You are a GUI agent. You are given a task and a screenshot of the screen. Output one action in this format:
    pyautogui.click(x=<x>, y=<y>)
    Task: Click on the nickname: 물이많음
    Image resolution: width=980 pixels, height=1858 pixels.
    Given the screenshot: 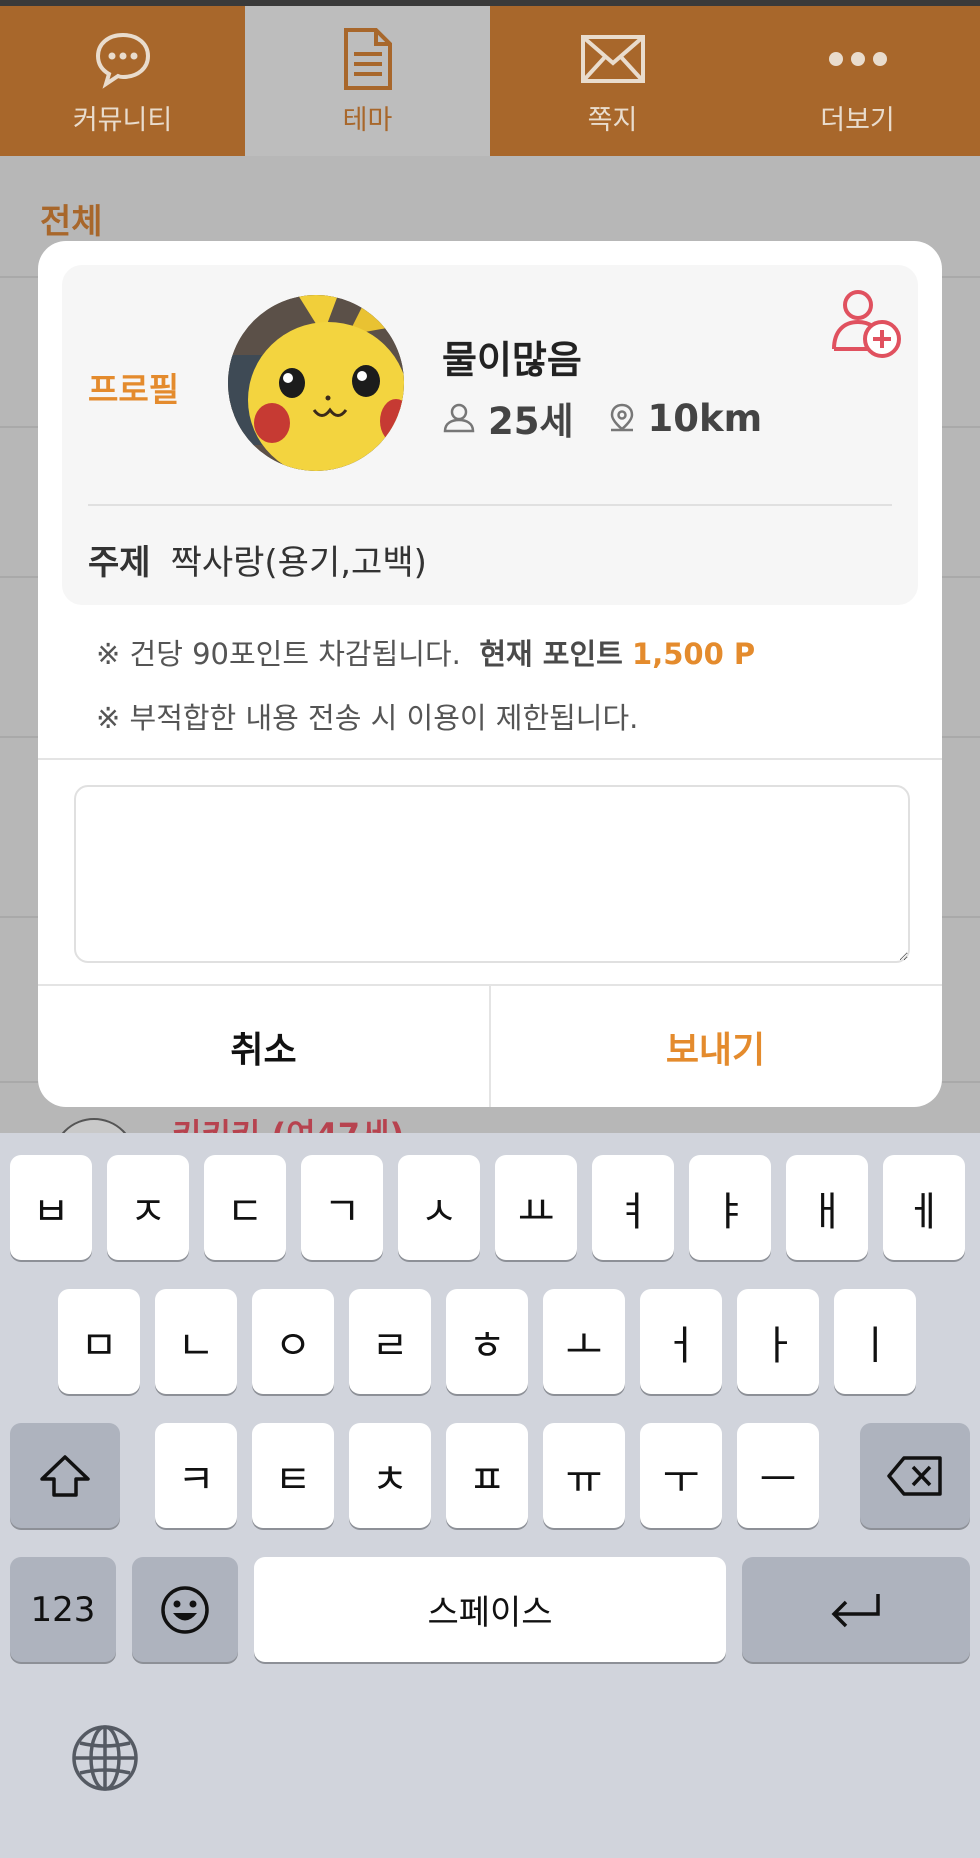 What is the action you would take?
    pyautogui.click(x=512, y=360)
    